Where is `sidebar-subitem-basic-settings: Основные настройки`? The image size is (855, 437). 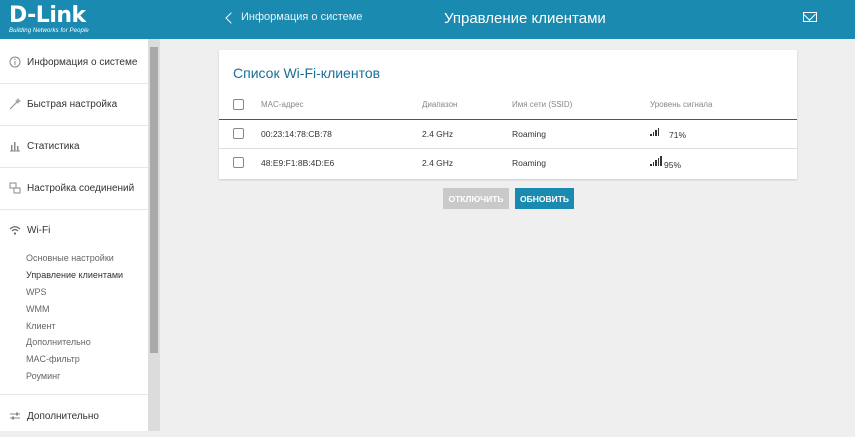 sidebar-subitem-basic-settings: Основные настройки is located at coordinates (70, 258).